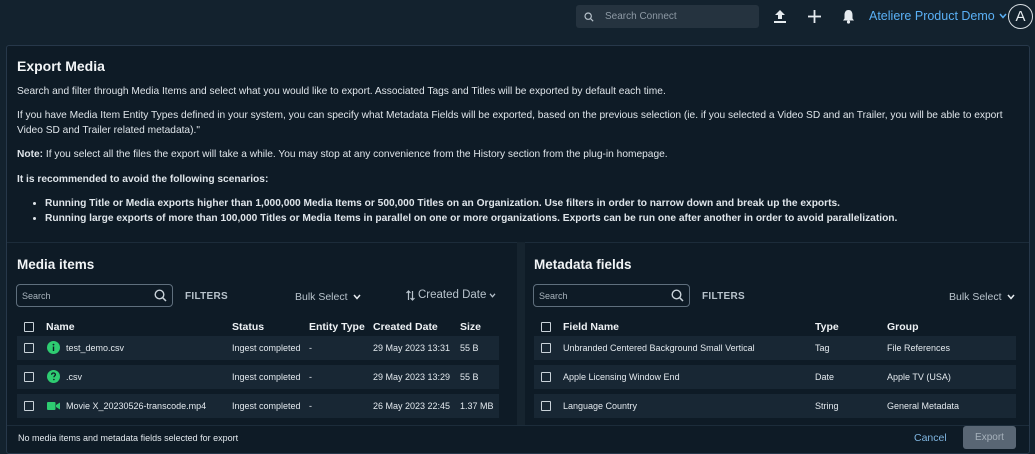  I want to click on field-type: String, so click(827, 406).